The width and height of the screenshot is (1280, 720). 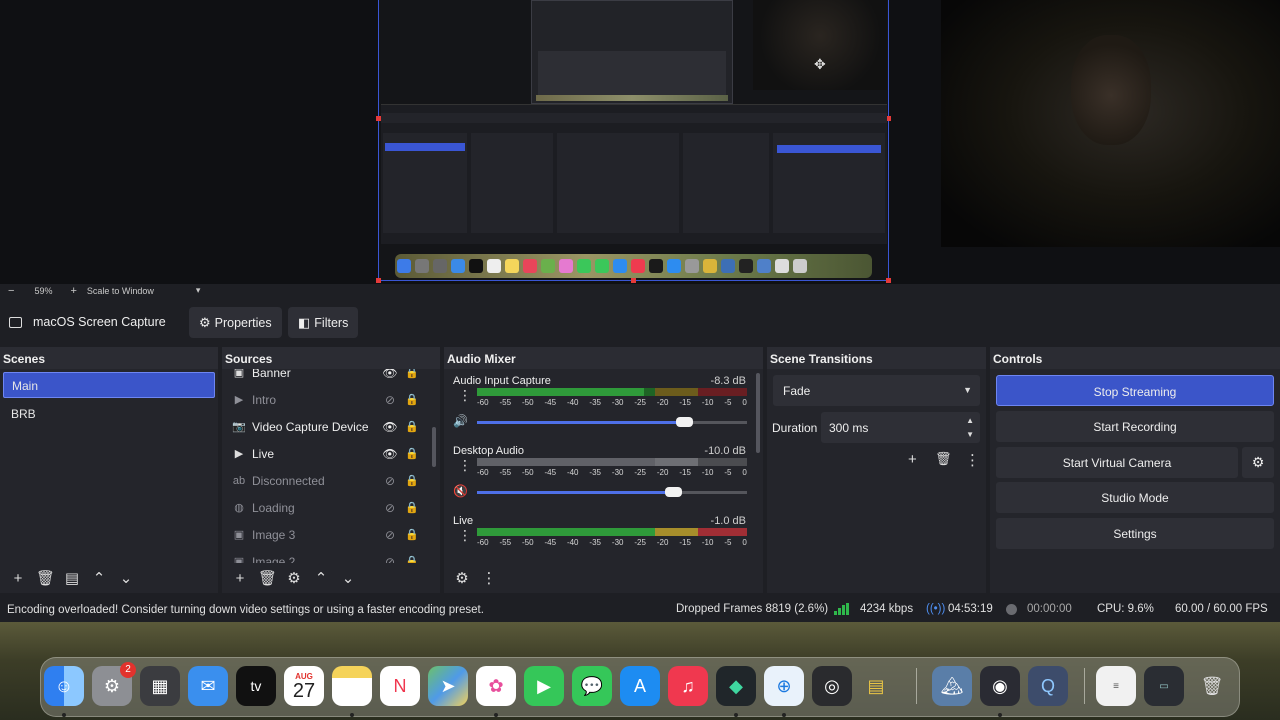 What do you see at coordinates (400, 686) in the screenshot?
I see `news-icon: N` at bounding box center [400, 686].